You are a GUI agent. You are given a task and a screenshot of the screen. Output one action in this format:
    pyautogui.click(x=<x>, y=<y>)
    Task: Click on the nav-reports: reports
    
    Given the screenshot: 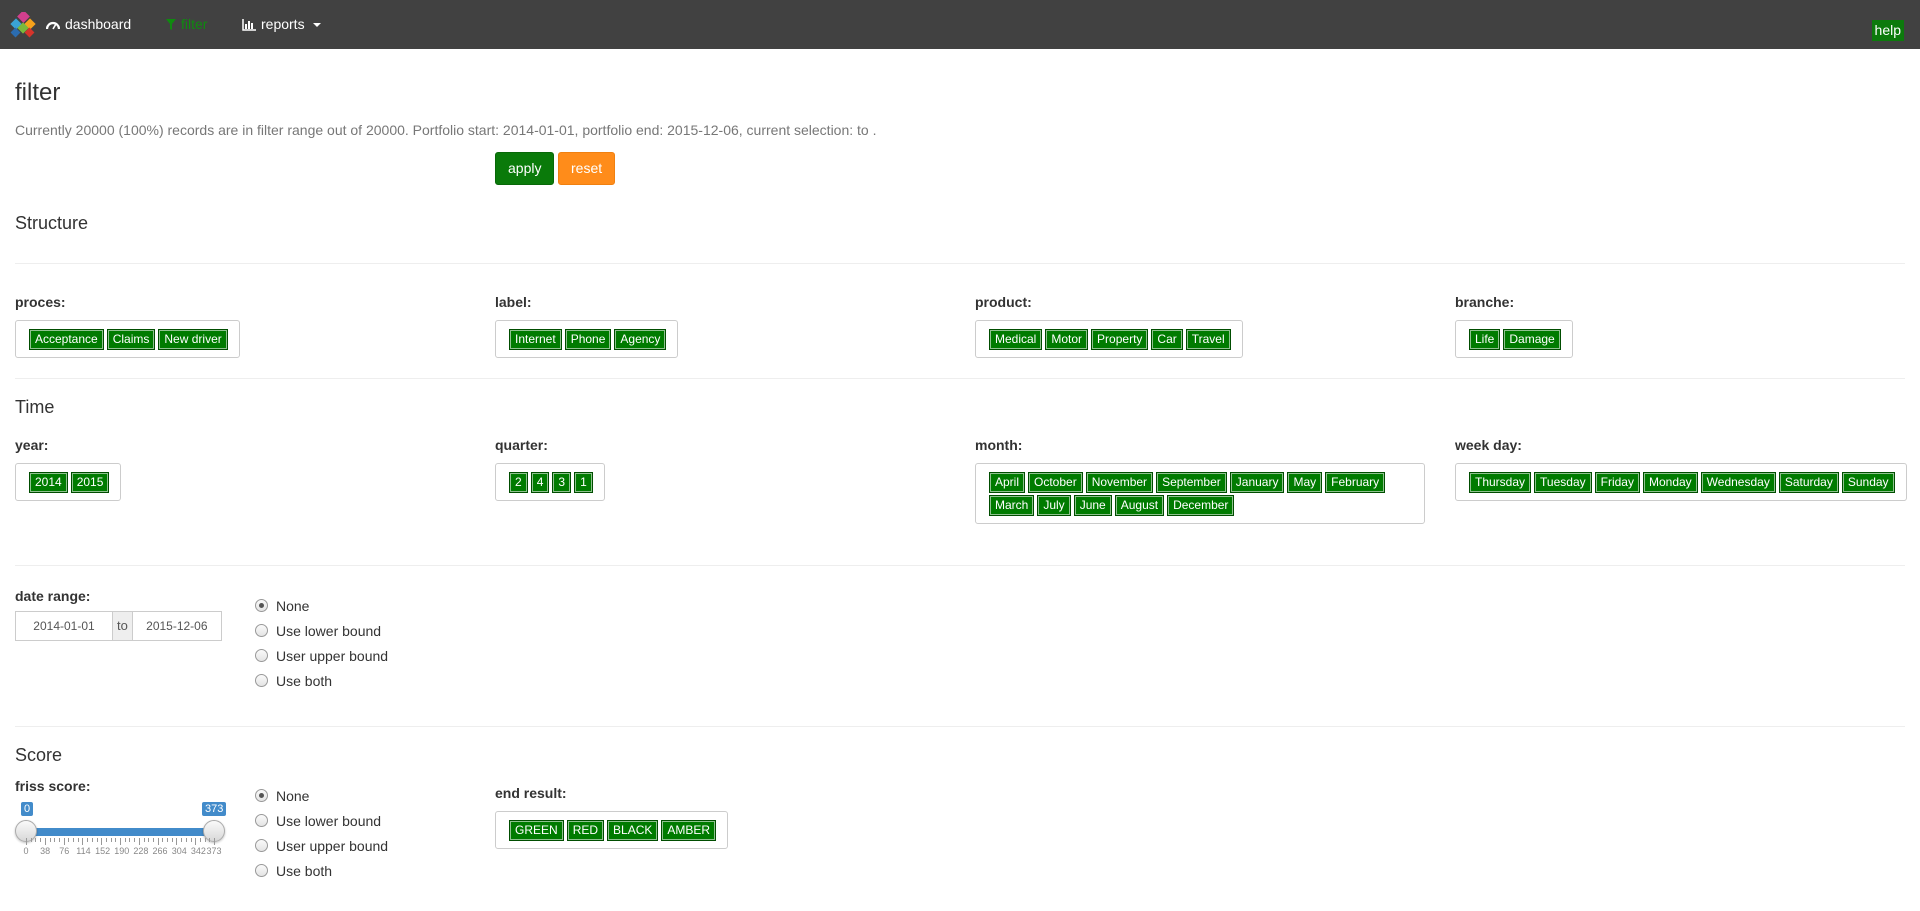 What is the action you would take?
    pyautogui.click(x=281, y=24)
    